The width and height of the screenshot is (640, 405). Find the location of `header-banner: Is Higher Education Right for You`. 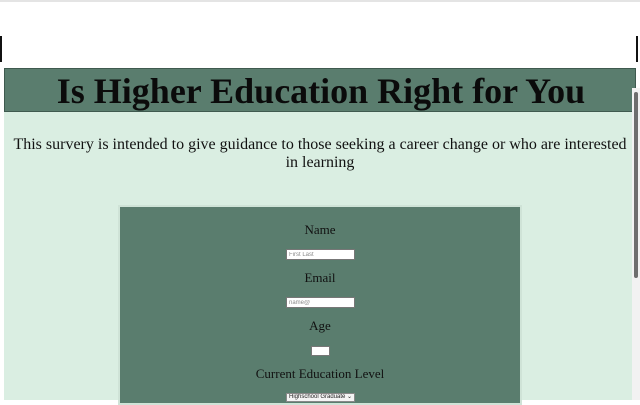

header-banner: Is Higher Education Right for You is located at coordinates (320, 90).